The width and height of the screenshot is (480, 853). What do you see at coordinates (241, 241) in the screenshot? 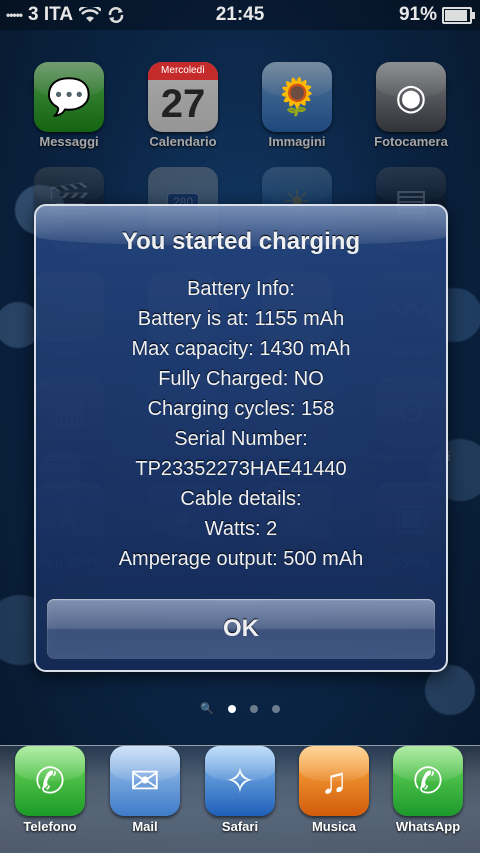
I see `alert-title: You started charging` at bounding box center [241, 241].